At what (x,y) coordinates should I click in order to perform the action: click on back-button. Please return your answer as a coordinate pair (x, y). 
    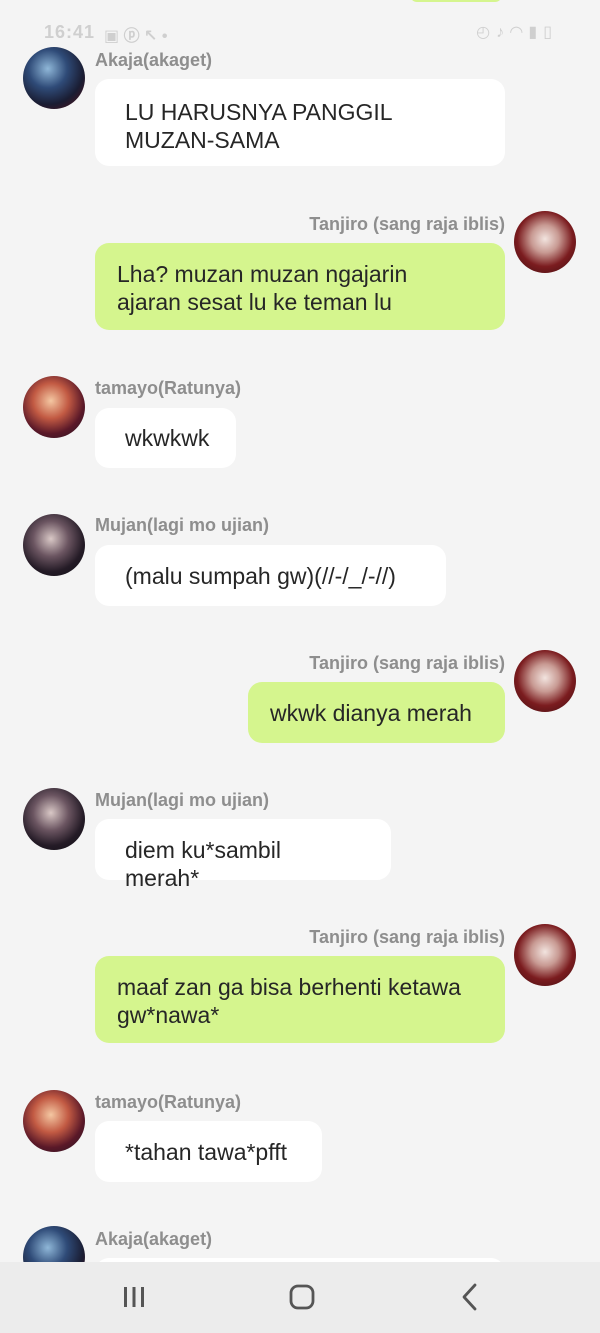
    Looking at the image, I should click on (470, 1297).